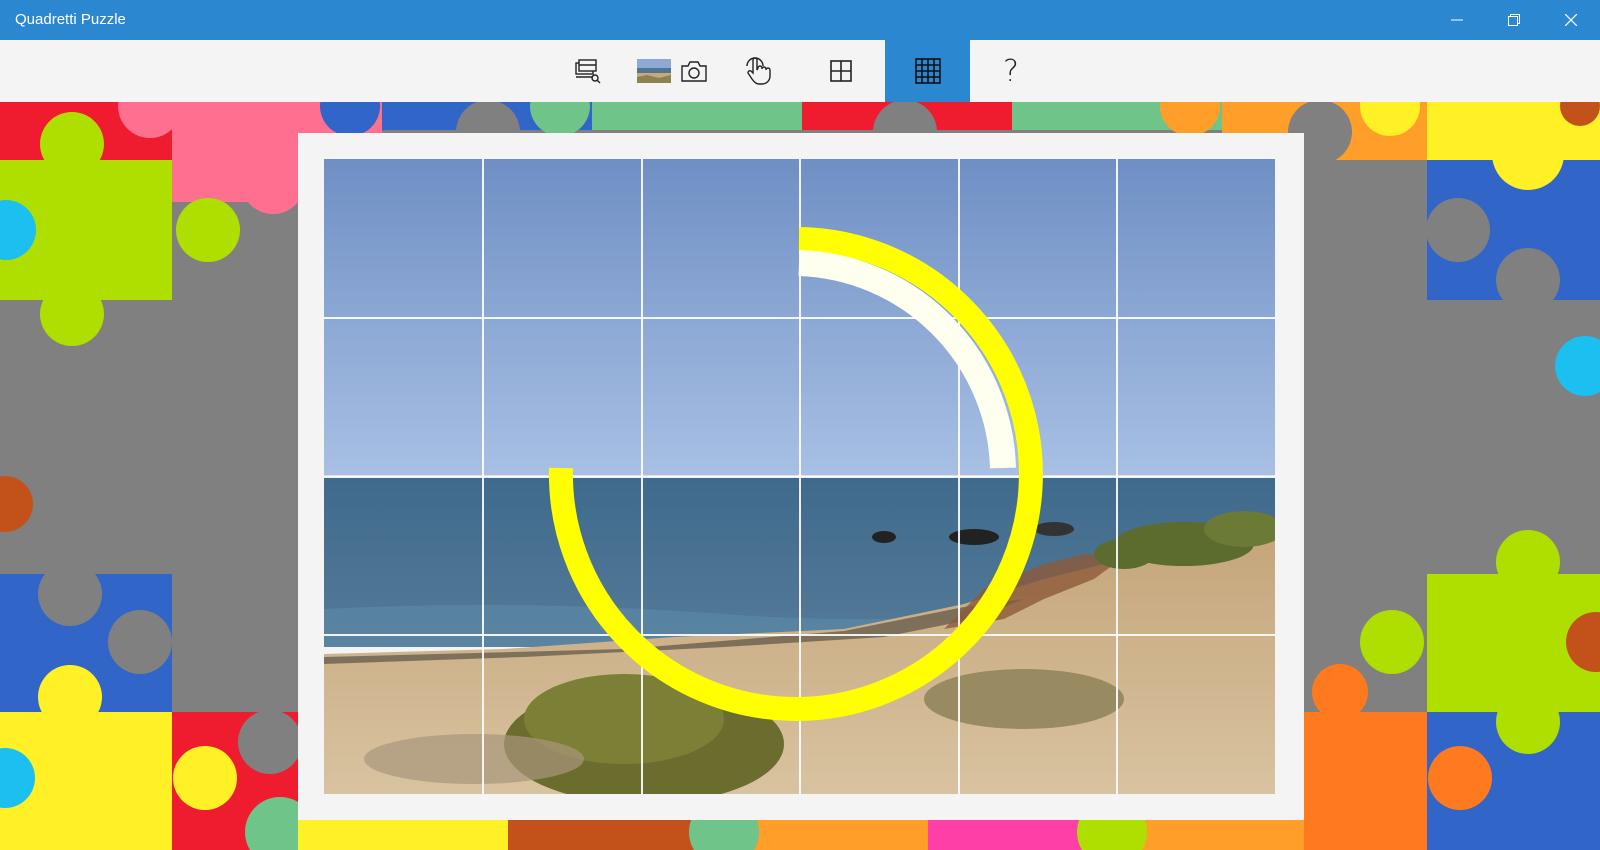 The height and width of the screenshot is (850, 1600). I want to click on gallery-select-icon, so click(588, 71).